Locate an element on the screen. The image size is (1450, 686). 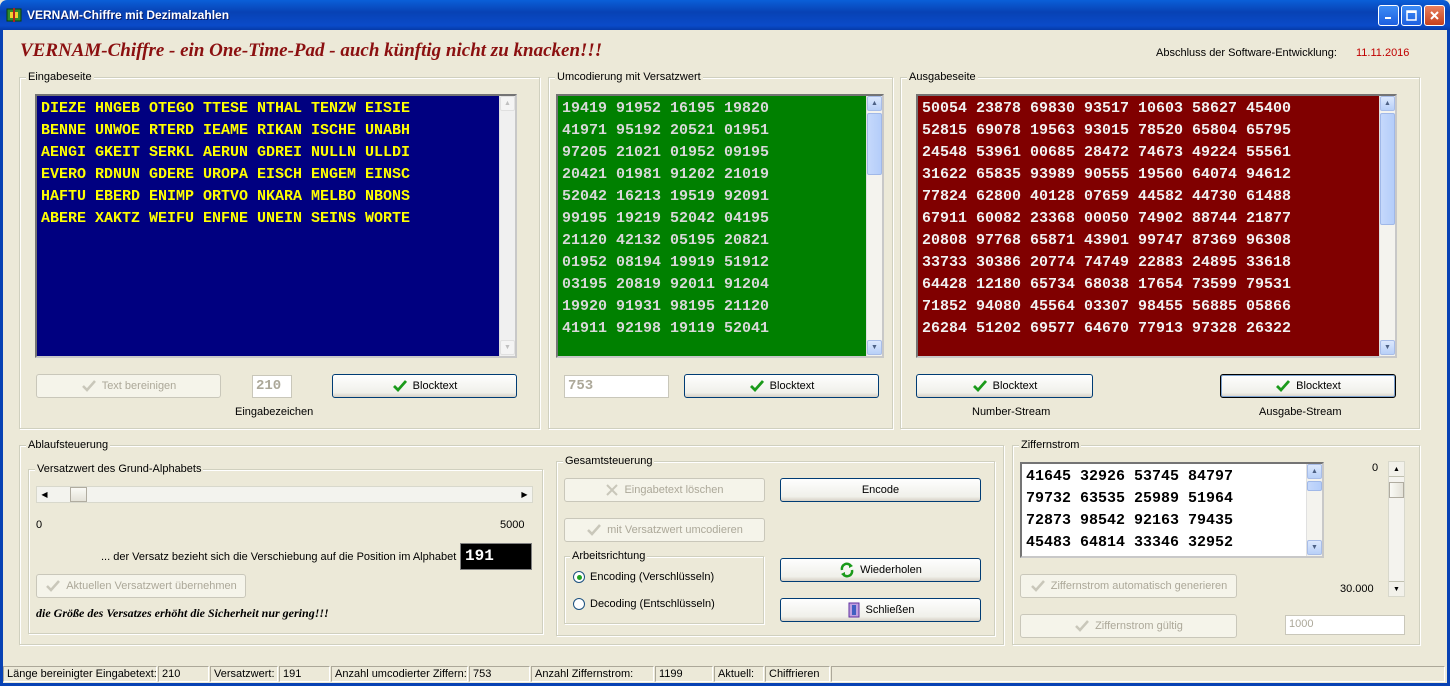
repeat-button: Wiederholen is located at coordinates (880, 570).